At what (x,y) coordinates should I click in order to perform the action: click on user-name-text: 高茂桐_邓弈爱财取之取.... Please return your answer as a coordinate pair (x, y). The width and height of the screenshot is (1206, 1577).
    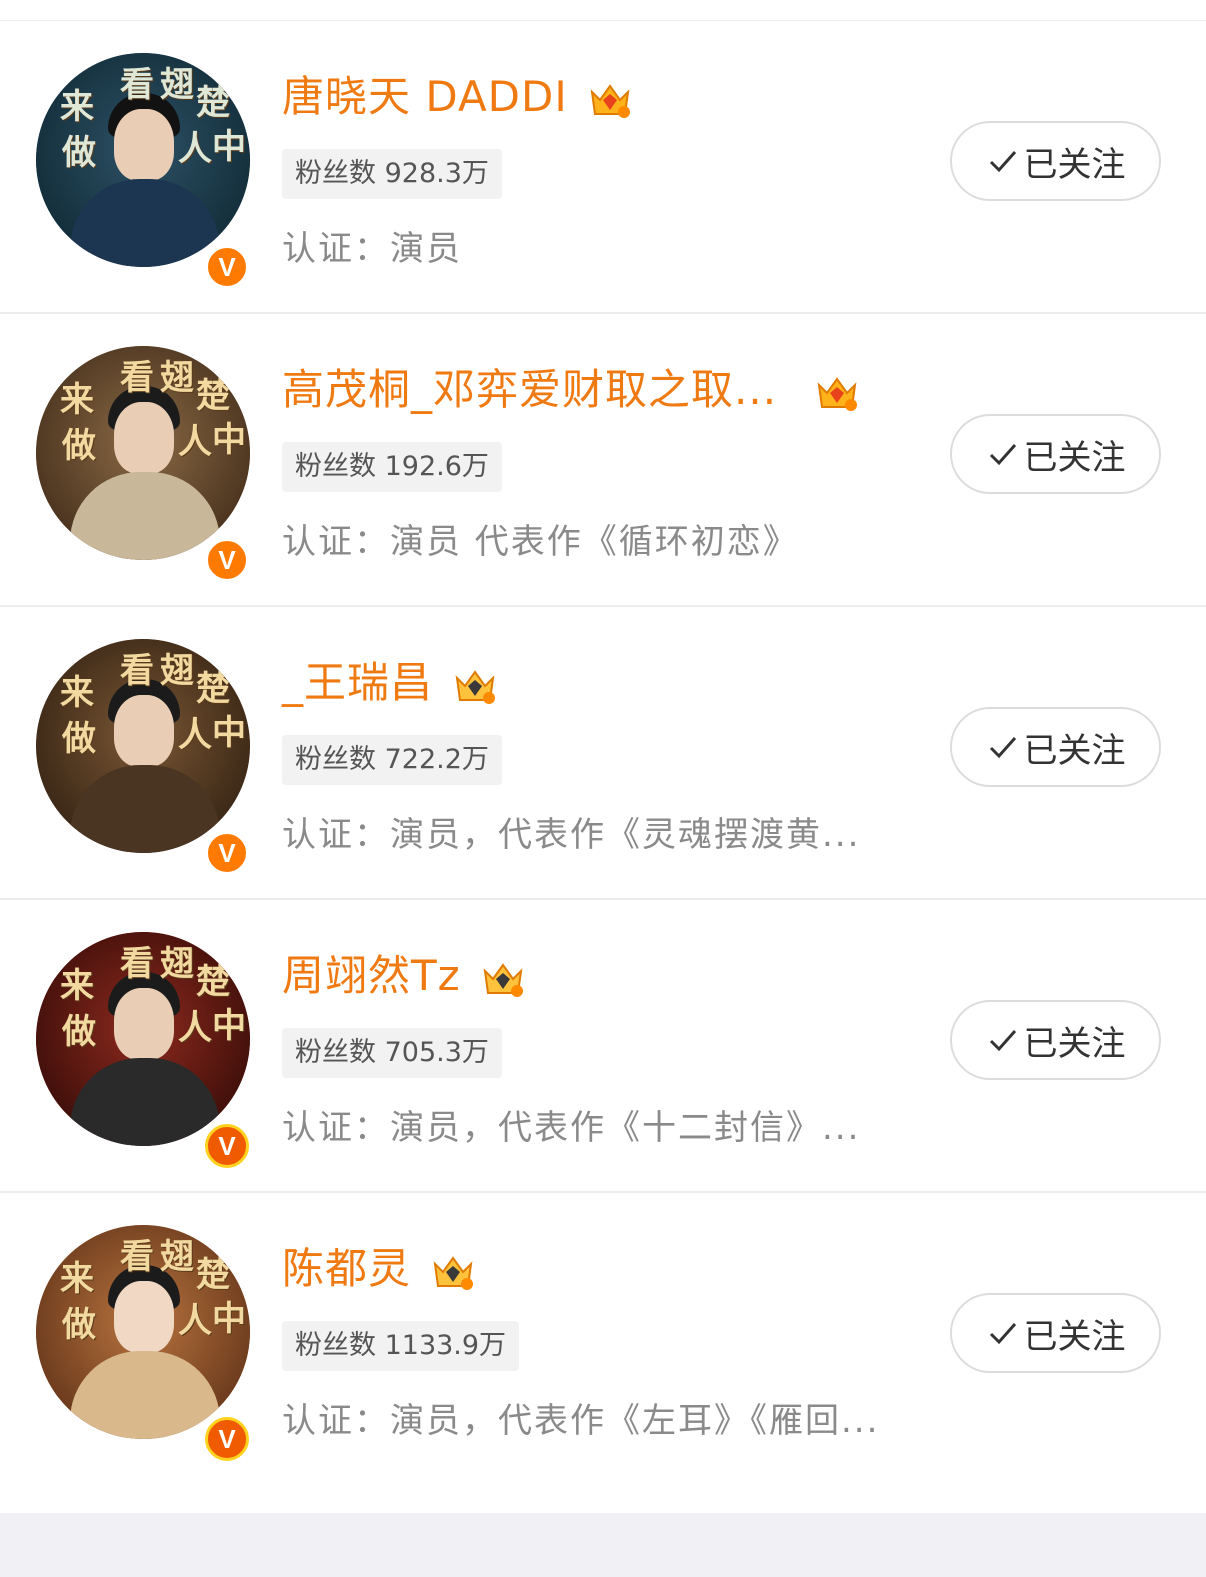
    Looking at the image, I should click on (529, 389).